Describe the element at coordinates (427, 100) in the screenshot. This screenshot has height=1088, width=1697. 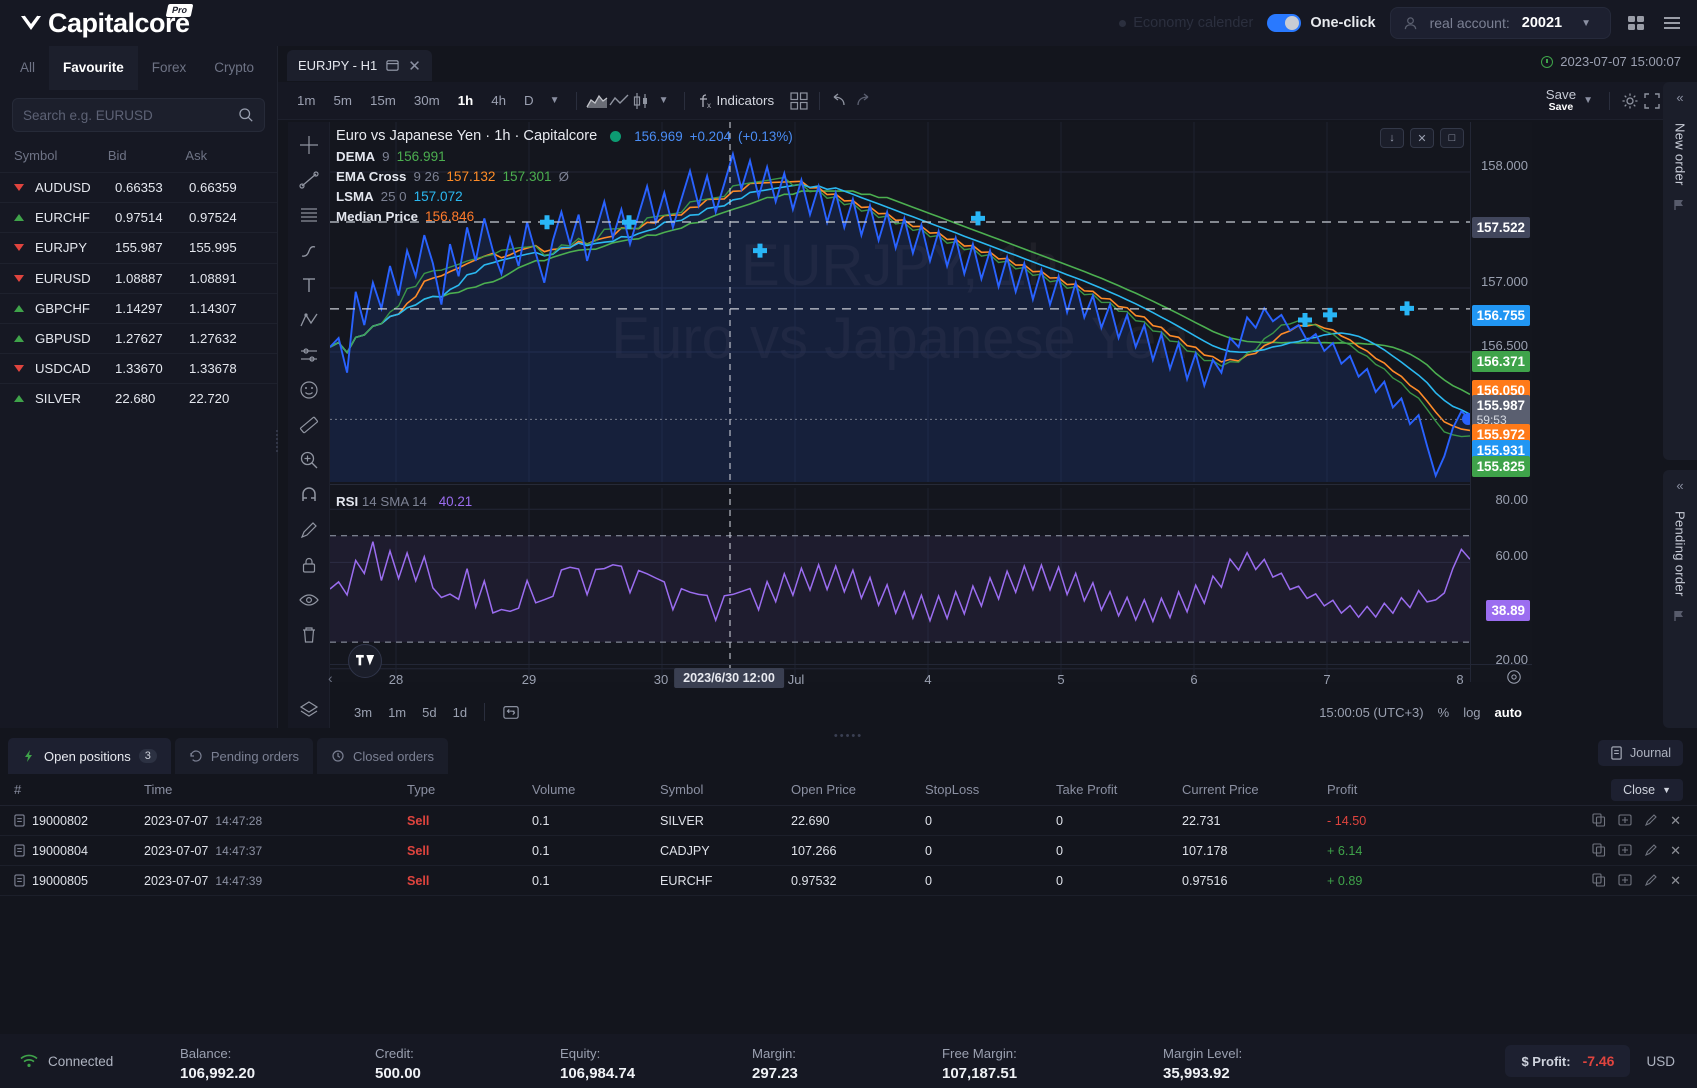
I see `timeframe-30m: 30m` at that location.